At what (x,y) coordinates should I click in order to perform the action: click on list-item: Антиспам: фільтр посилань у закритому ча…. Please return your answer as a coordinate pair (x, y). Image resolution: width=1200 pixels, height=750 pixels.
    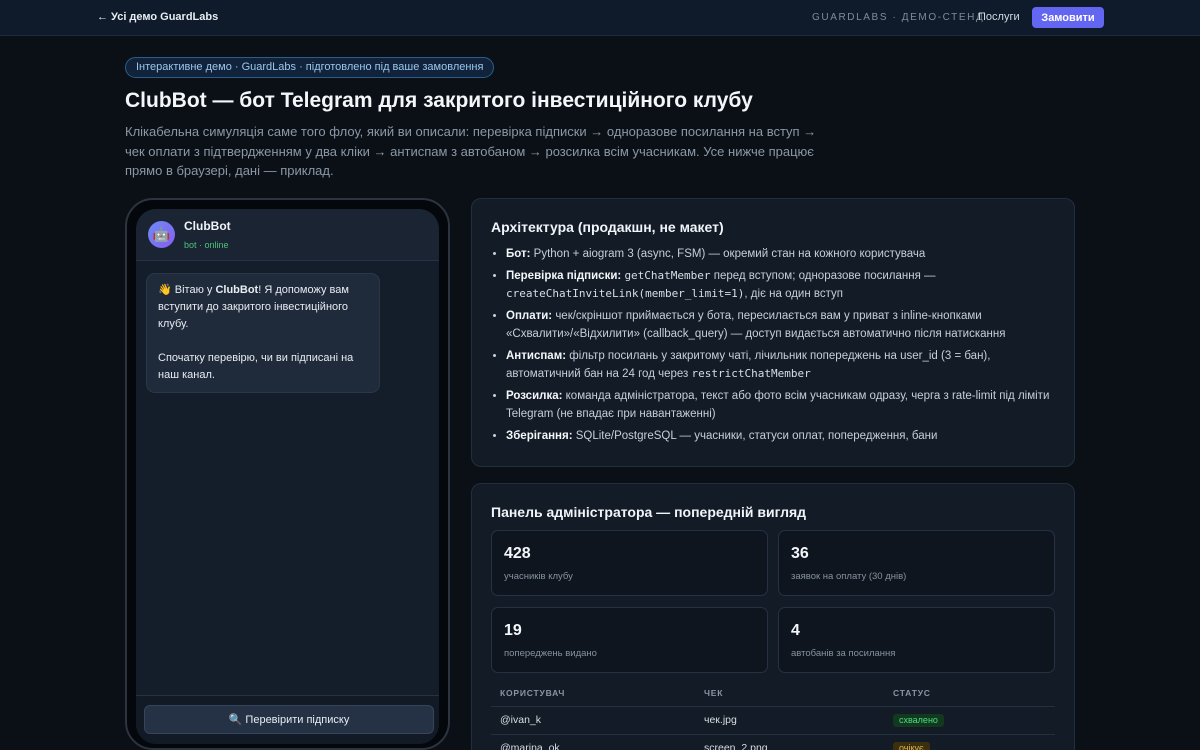
    Looking at the image, I should click on (778, 365).